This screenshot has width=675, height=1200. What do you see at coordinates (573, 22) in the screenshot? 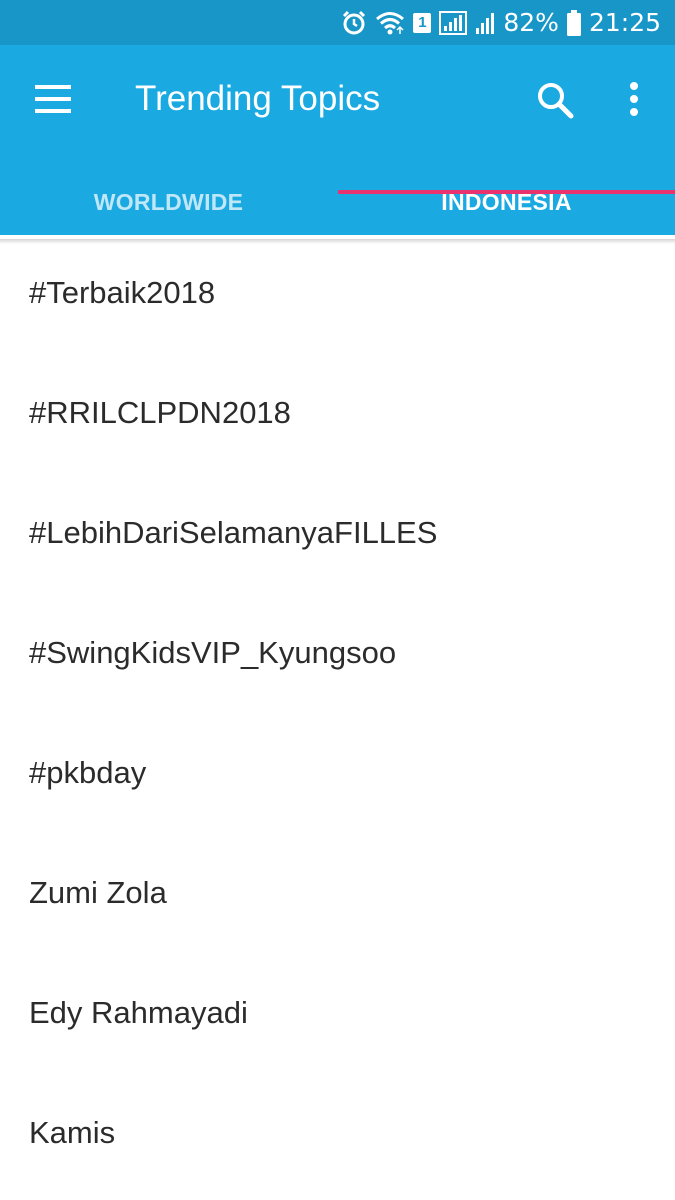
I see `battery-icon` at bounding box center [573, 22].